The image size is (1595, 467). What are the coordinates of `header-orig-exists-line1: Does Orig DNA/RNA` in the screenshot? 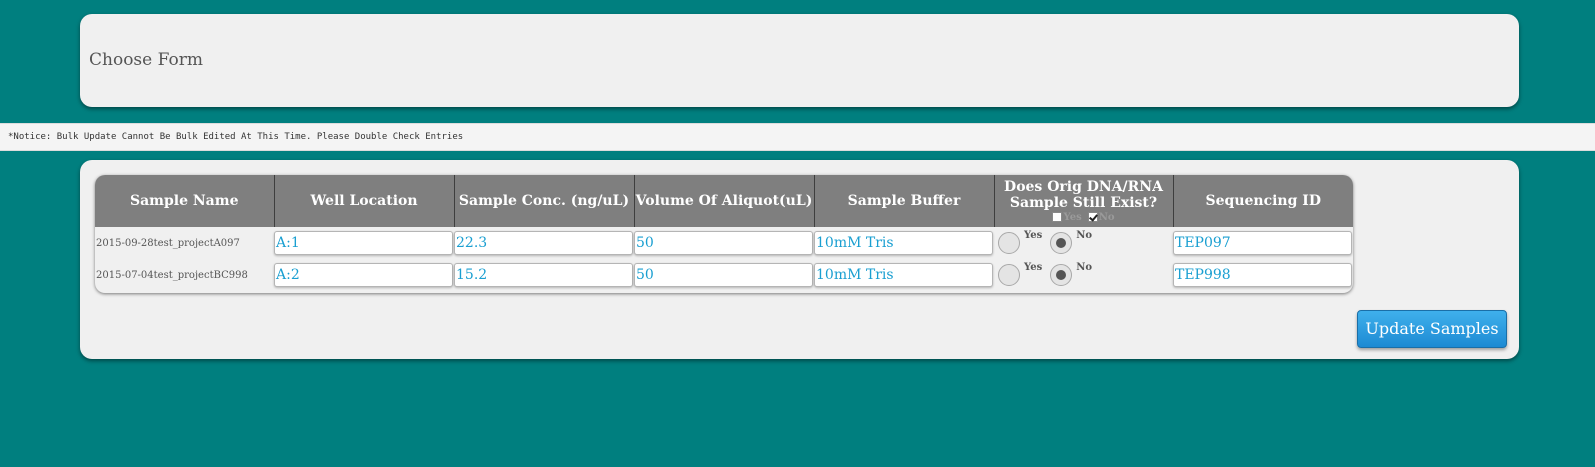 It's located at (1083, 186).